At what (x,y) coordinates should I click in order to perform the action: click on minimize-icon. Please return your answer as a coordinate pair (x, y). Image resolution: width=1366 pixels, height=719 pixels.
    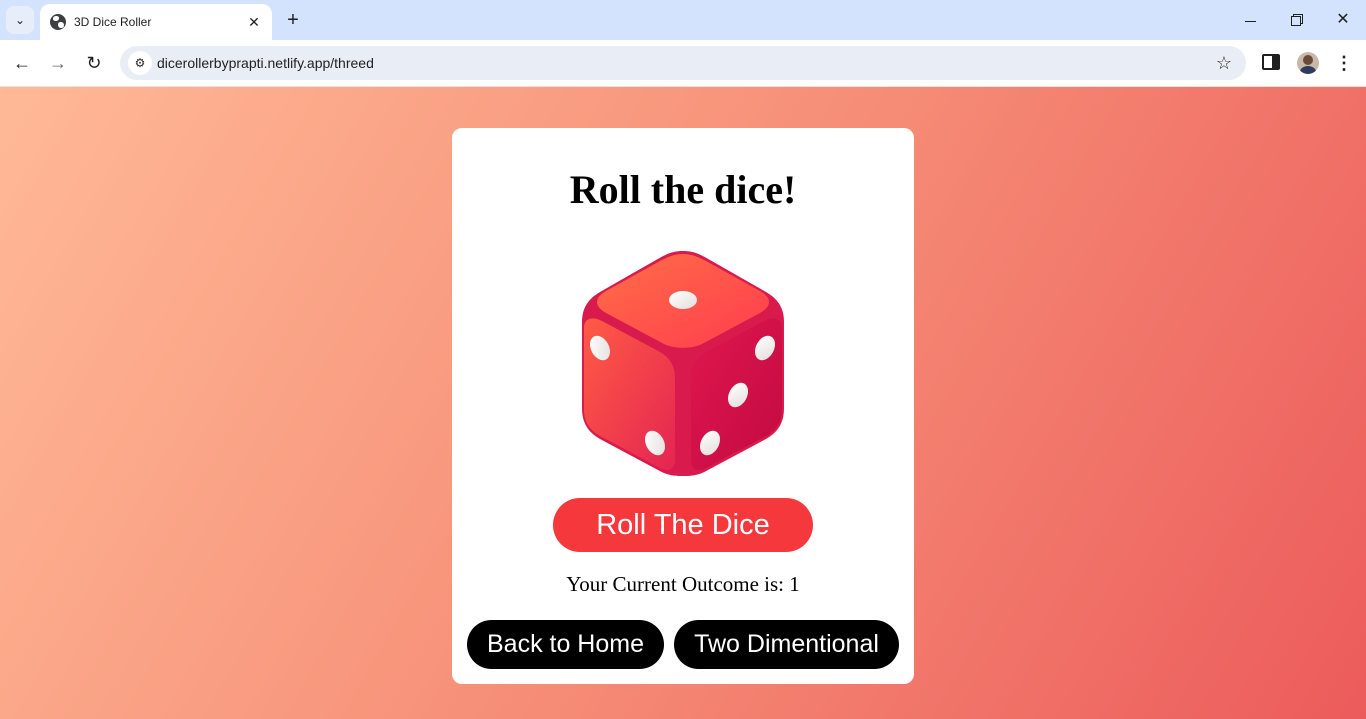
    Looking at the image, I should click on (1250, 21).